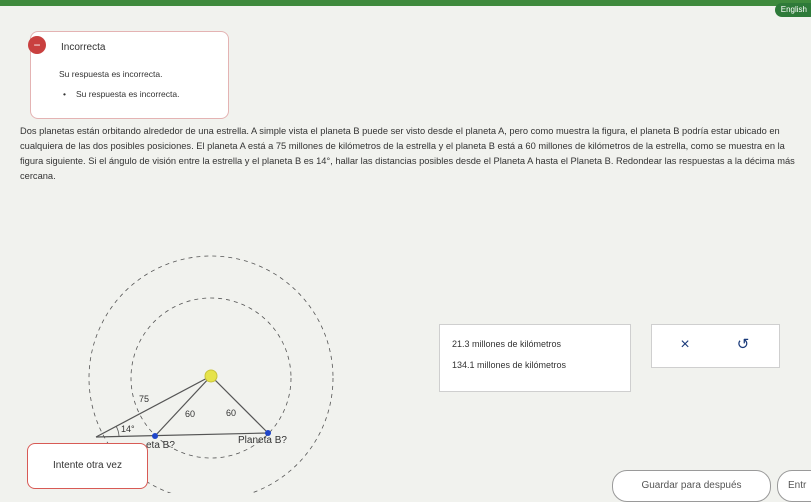 The image size is (811, 502). I want to click on star-icon, so click(211, 376).